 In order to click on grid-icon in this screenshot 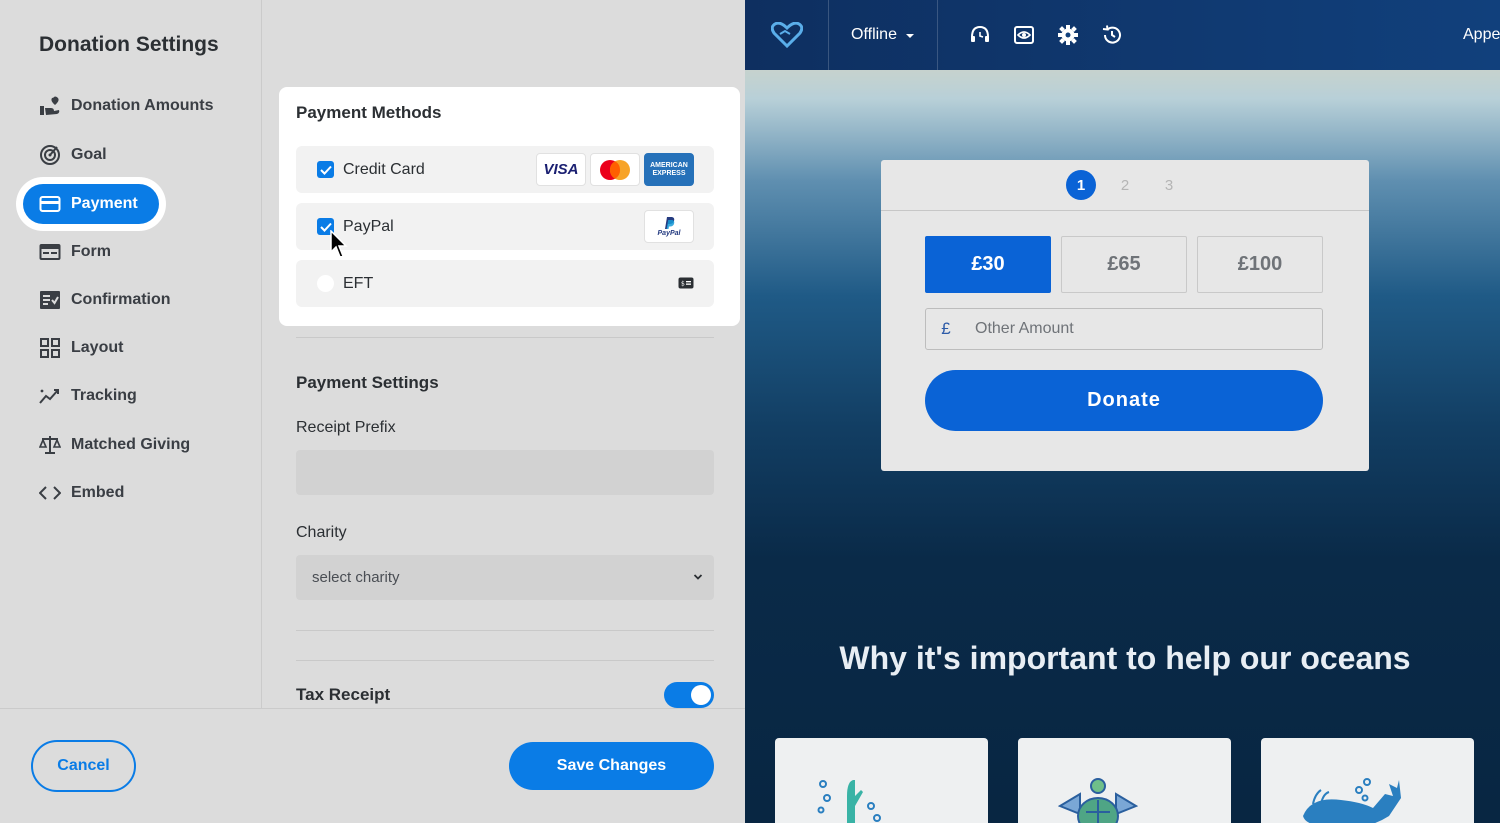, I will do `click(50, 348)`.